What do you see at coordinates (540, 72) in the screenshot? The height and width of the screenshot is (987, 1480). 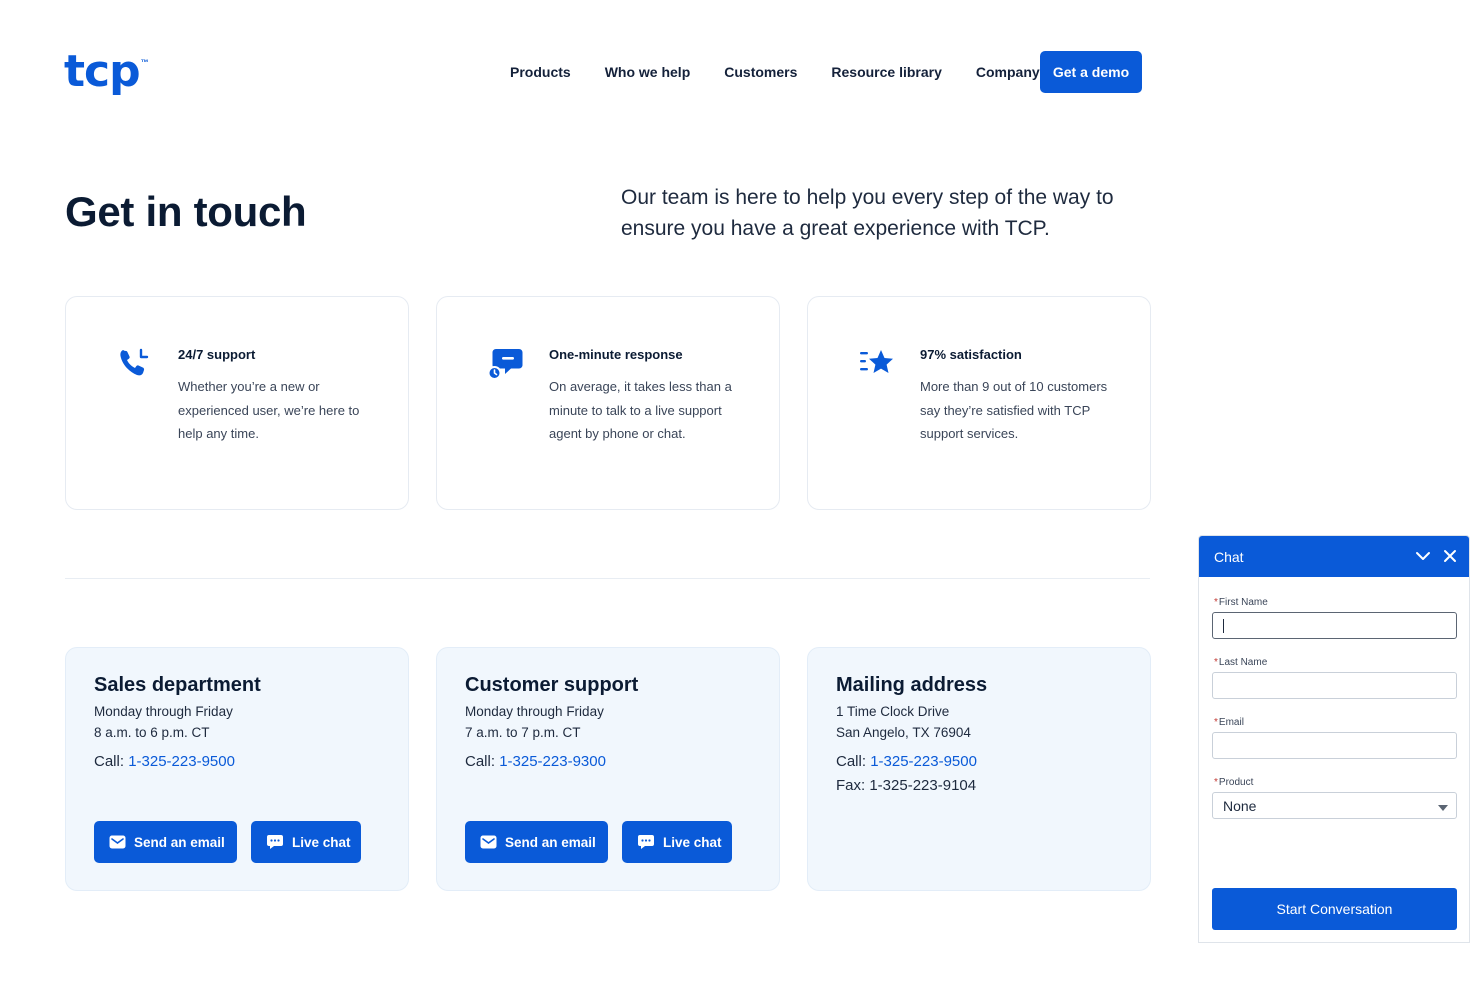 I see `nav-products: Products` at bounding box center [540, 72].